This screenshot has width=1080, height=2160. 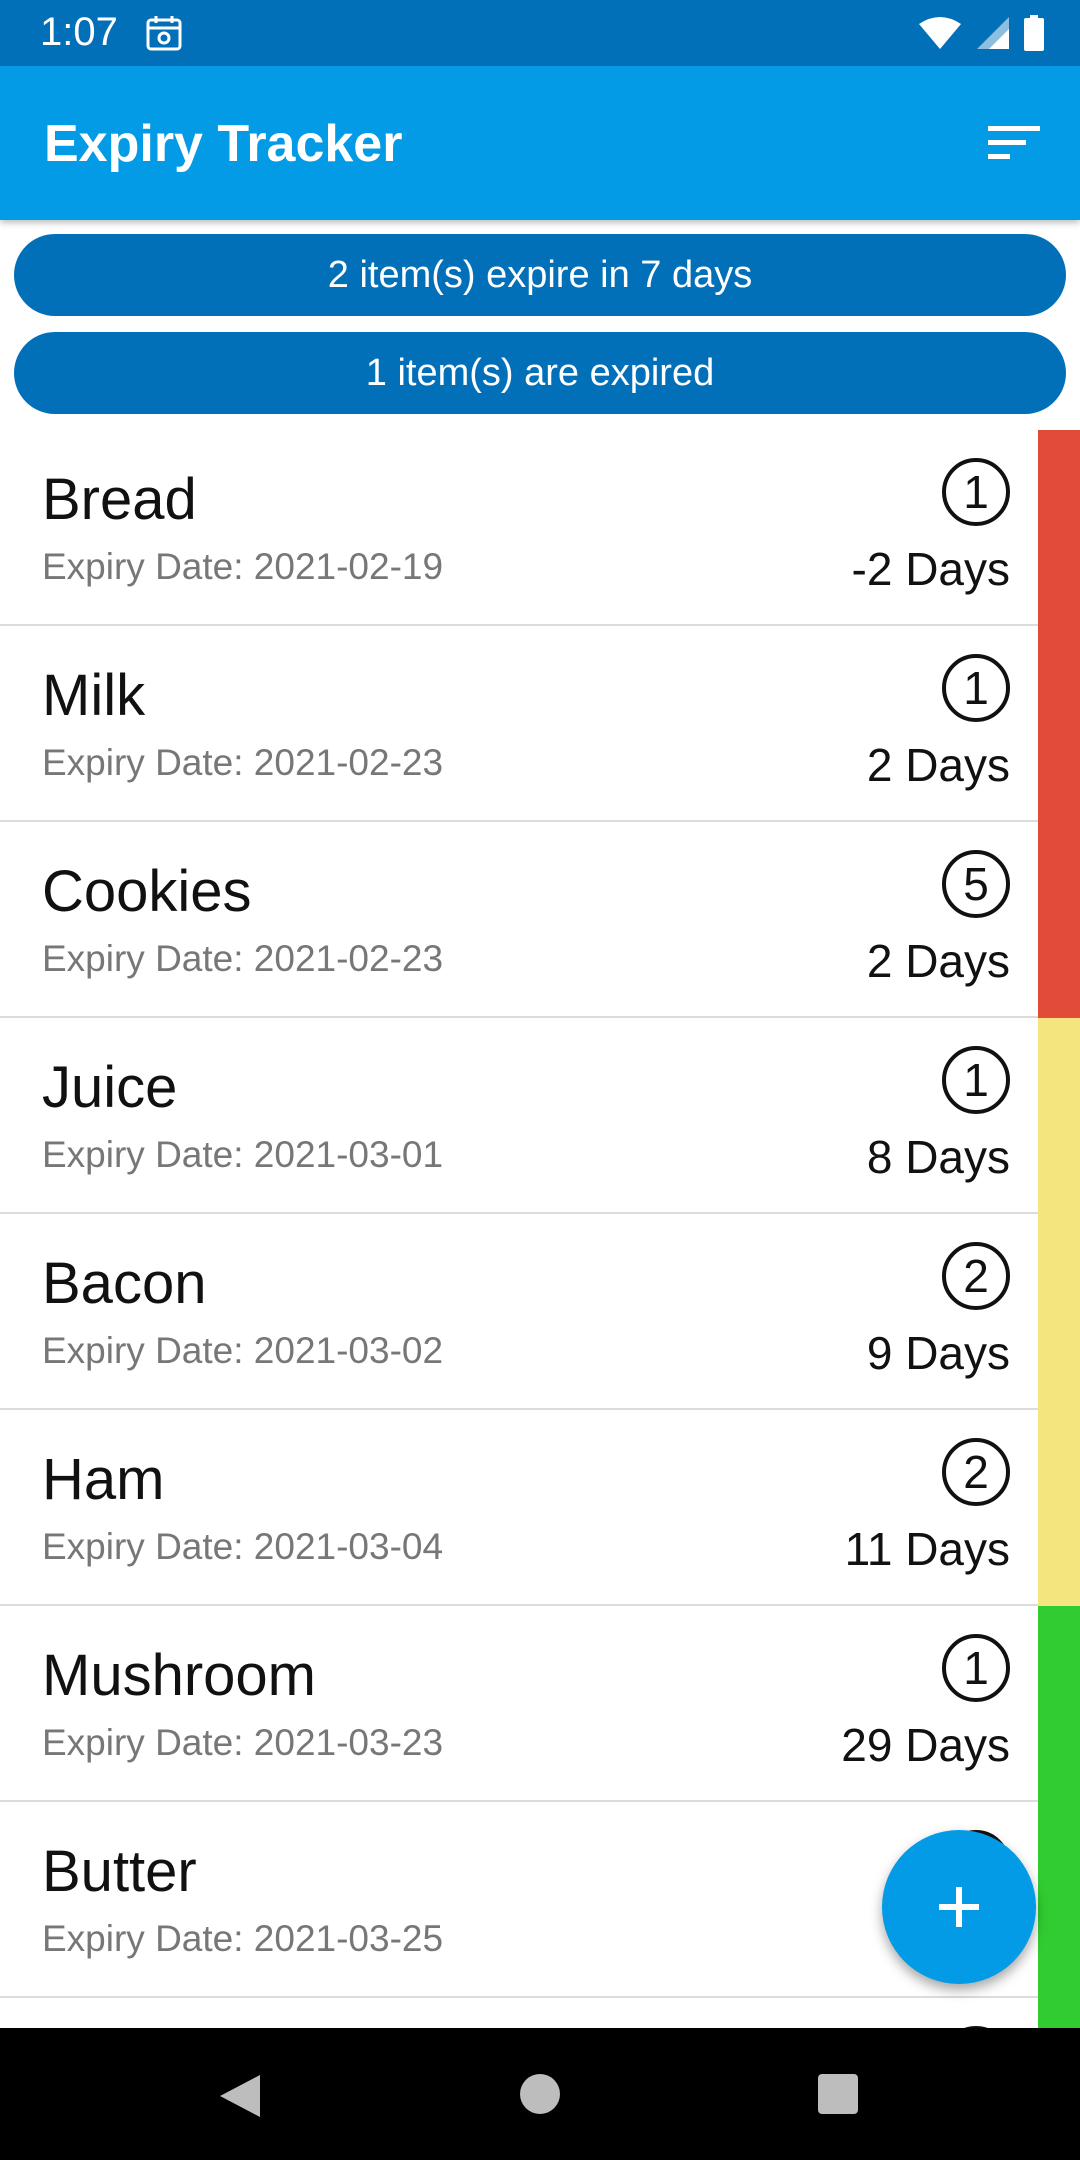 What do you see at coordinates (540, 33) in the screenshot?
I see `status-bar: 1:07` at bounding box center [540, 33].